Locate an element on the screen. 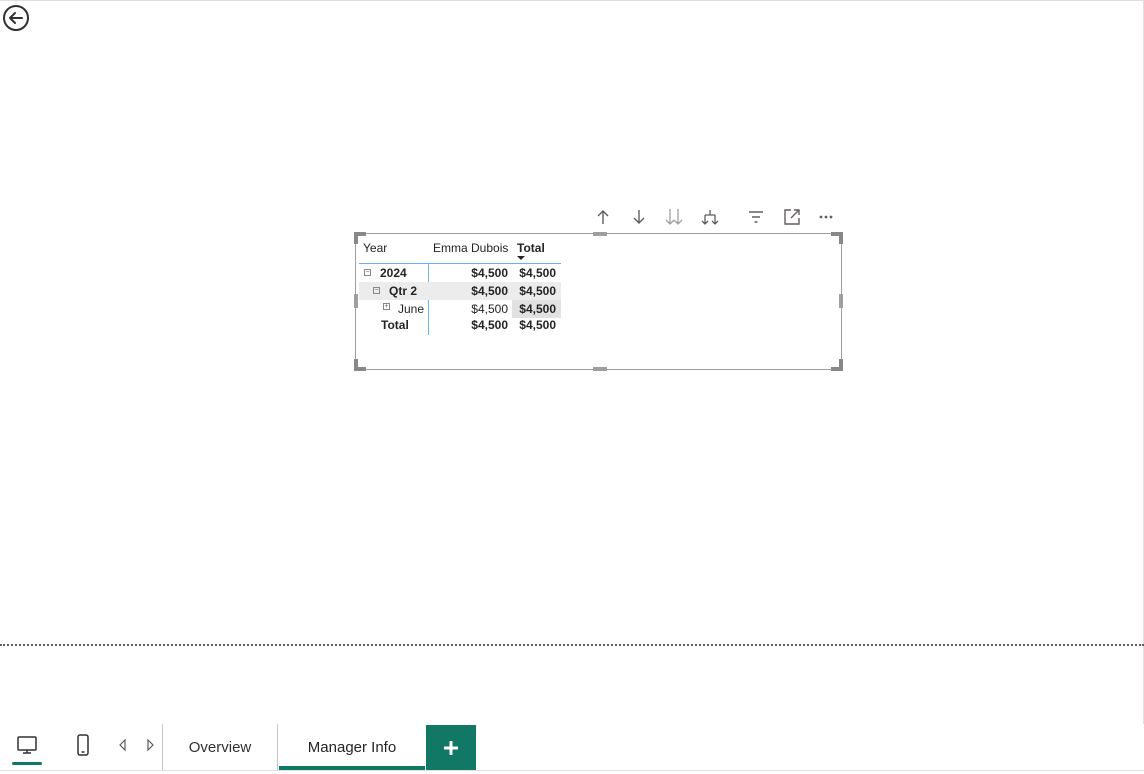  back-button is located at coordinates (16, 18).